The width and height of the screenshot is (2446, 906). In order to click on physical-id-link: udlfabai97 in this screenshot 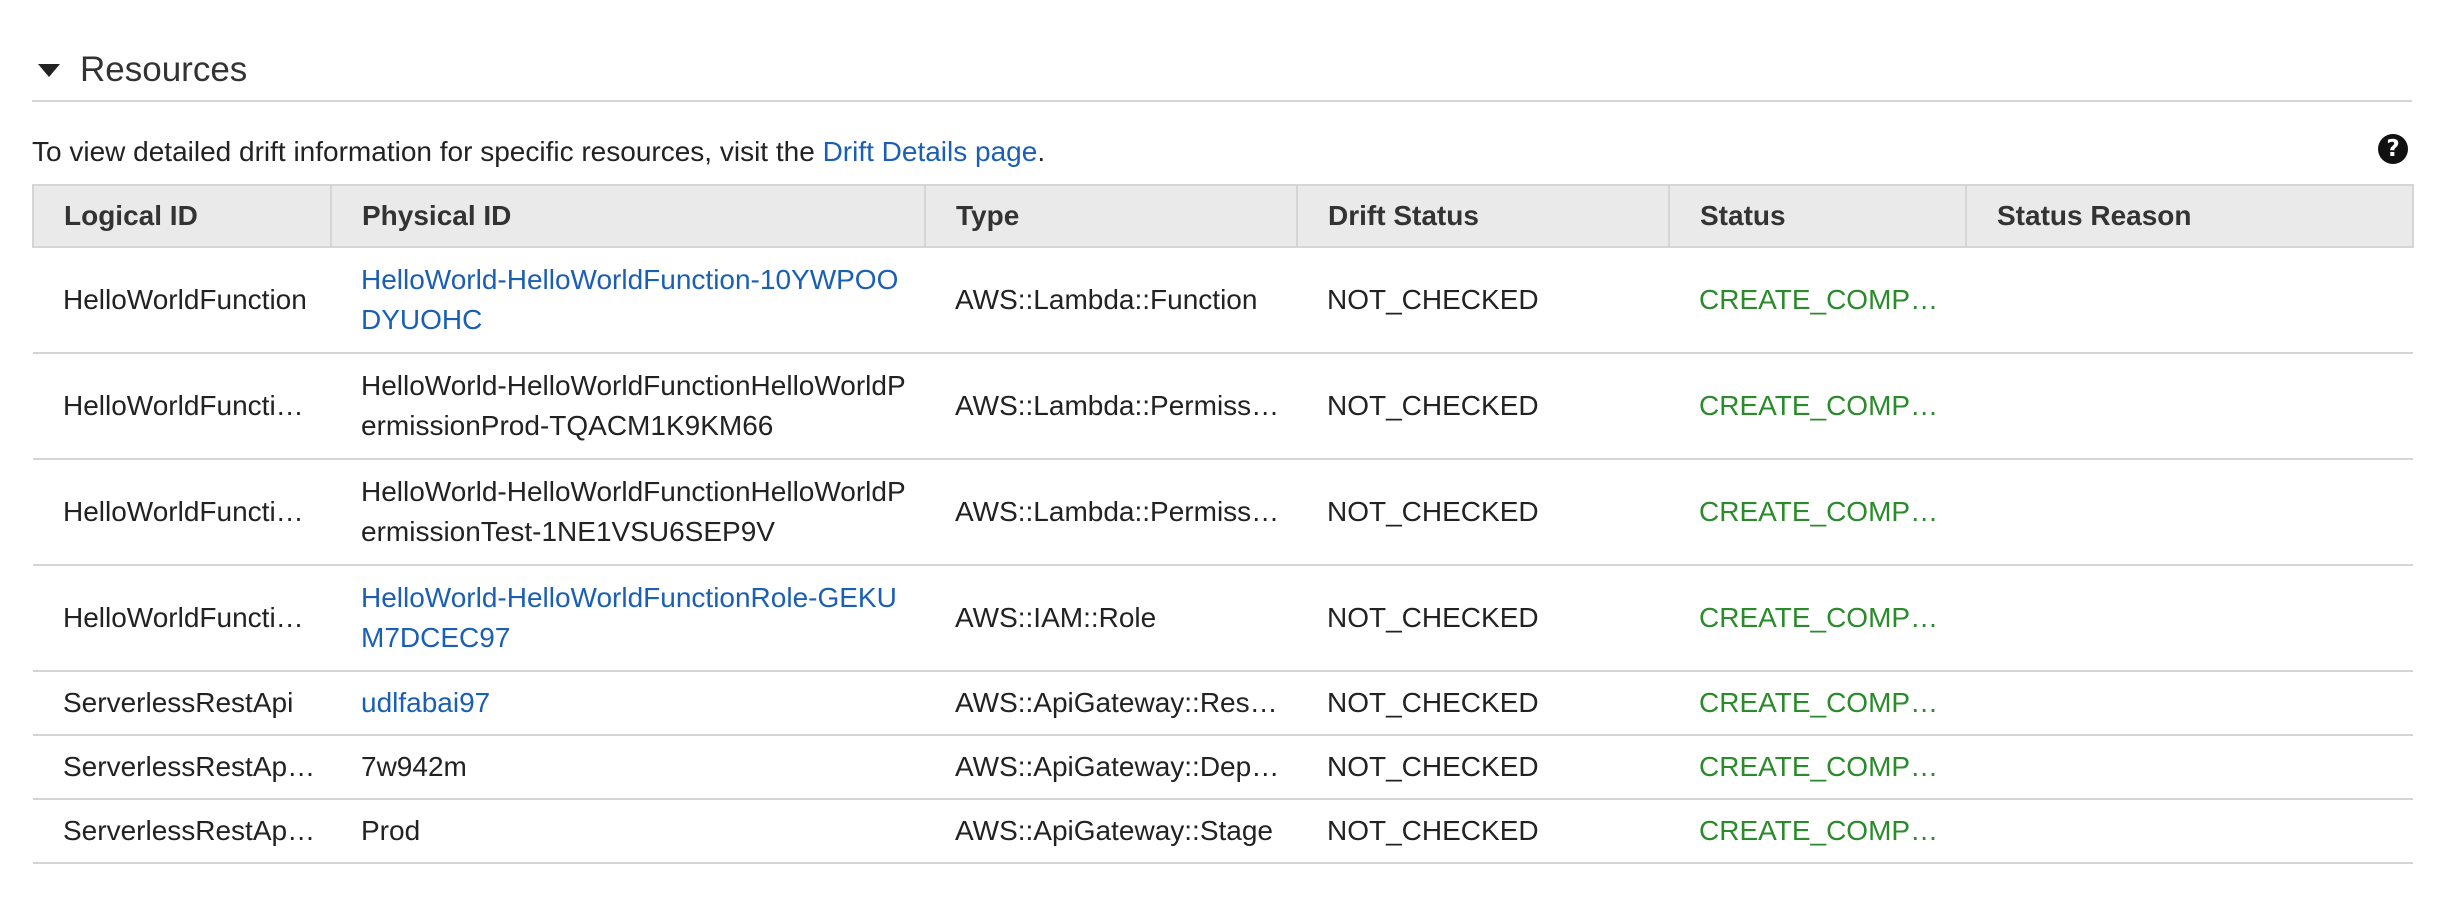, I will do `click(636, 703)`.